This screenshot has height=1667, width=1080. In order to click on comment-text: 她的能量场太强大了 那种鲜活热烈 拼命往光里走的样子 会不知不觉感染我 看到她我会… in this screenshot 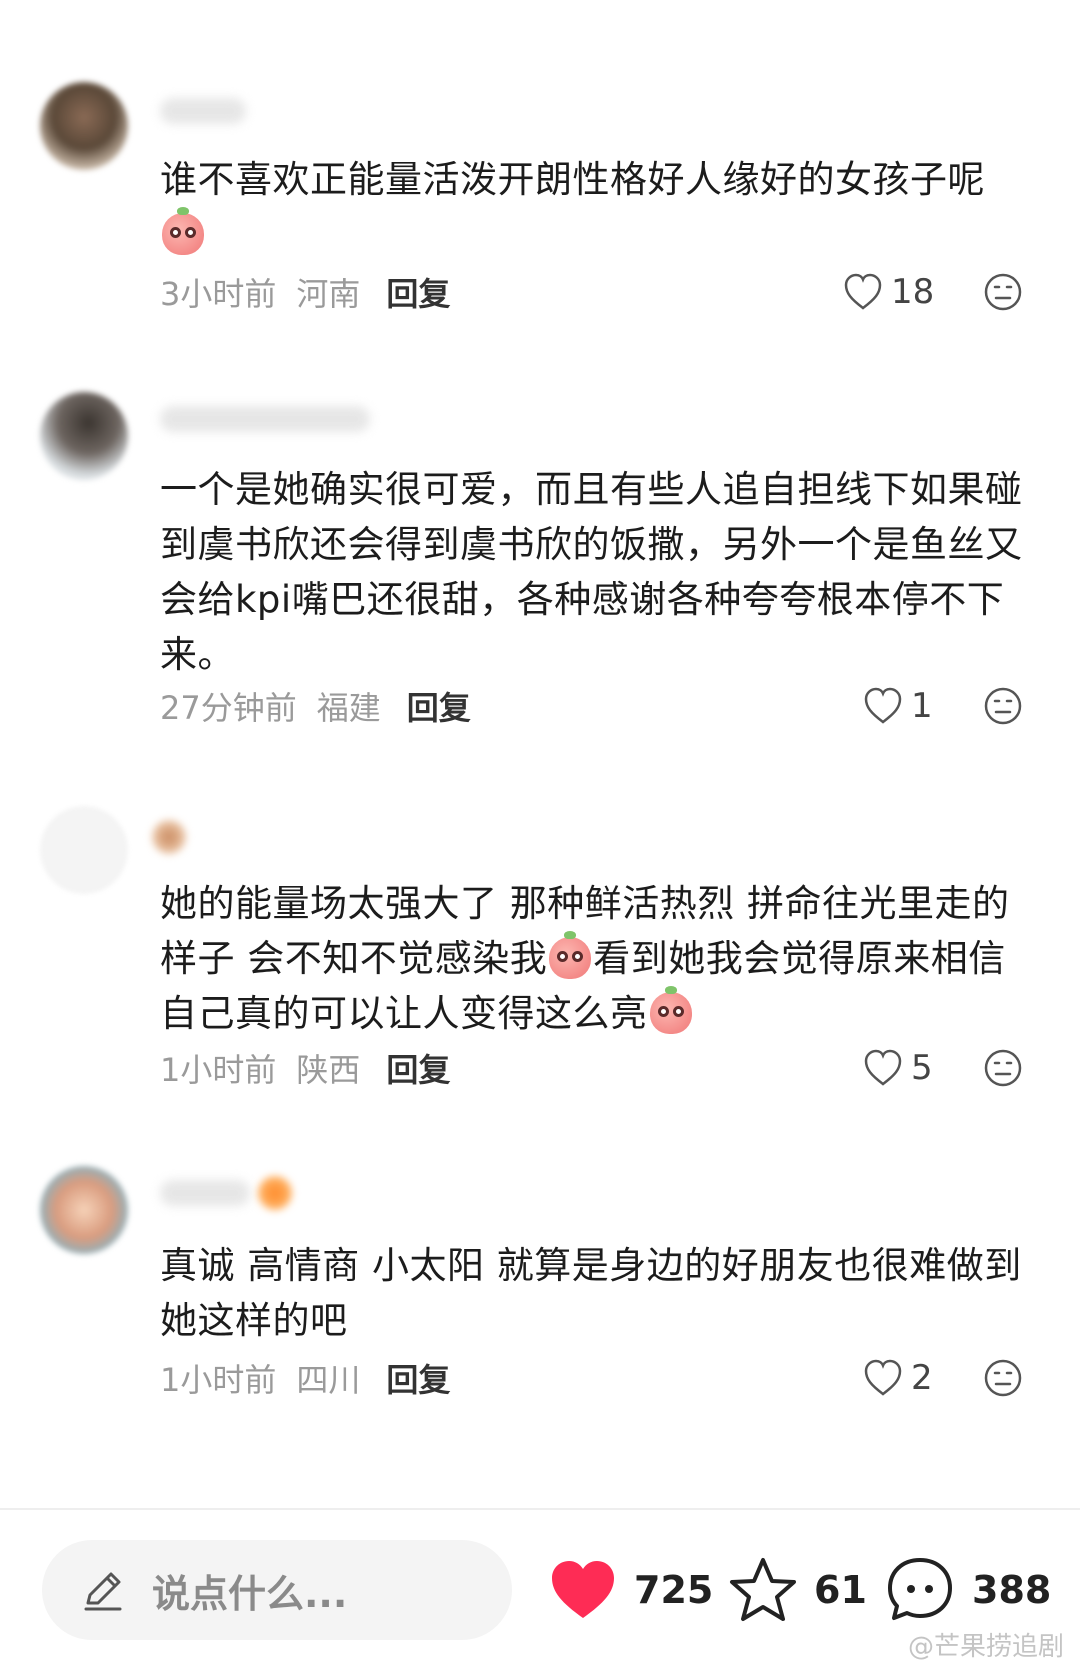, I will do `click(585, 958)`.